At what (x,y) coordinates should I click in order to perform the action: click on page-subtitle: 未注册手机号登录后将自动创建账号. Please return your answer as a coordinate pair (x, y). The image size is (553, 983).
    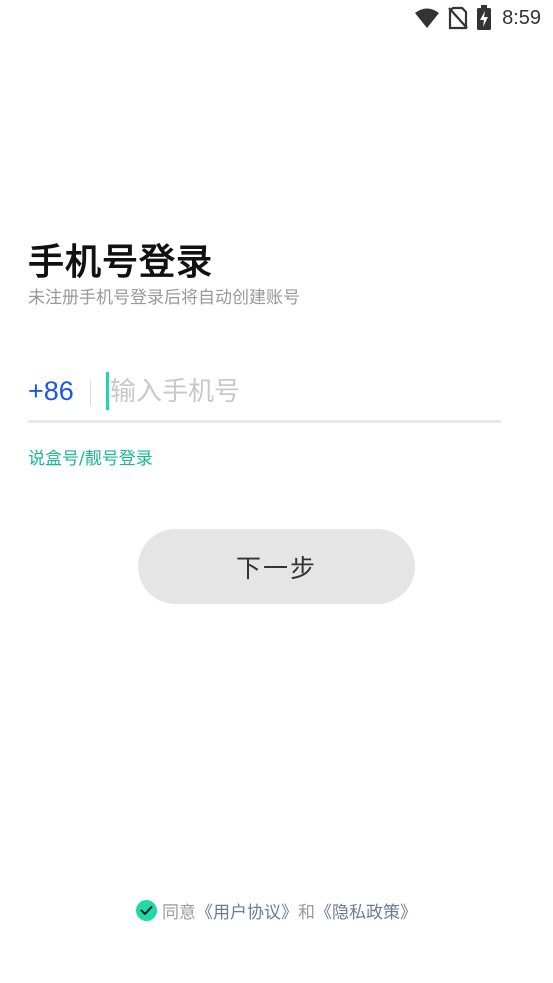
    Looking at the image, I should click on (164, 298).